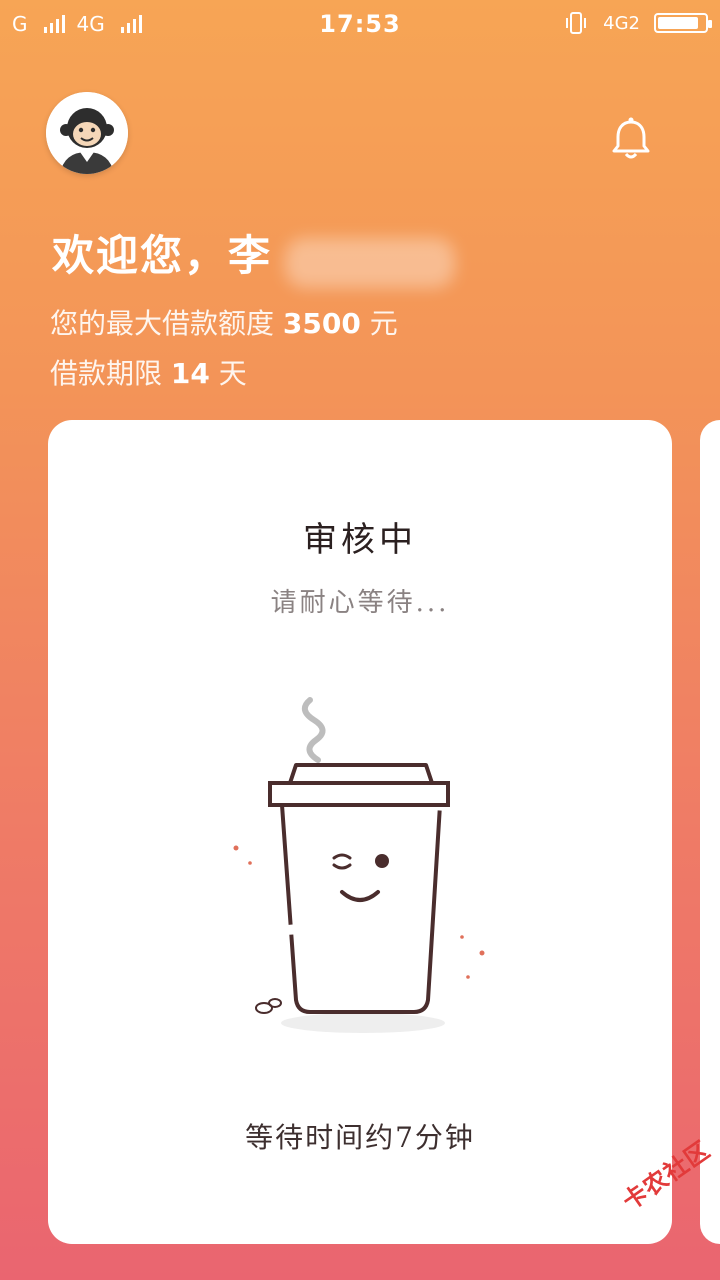 This screenshot has width=720, height=1280. Describe the element at coordinates (360, 25) in the screenshot. I see `status-bar: G 4G 17:53 4G2` at that location.